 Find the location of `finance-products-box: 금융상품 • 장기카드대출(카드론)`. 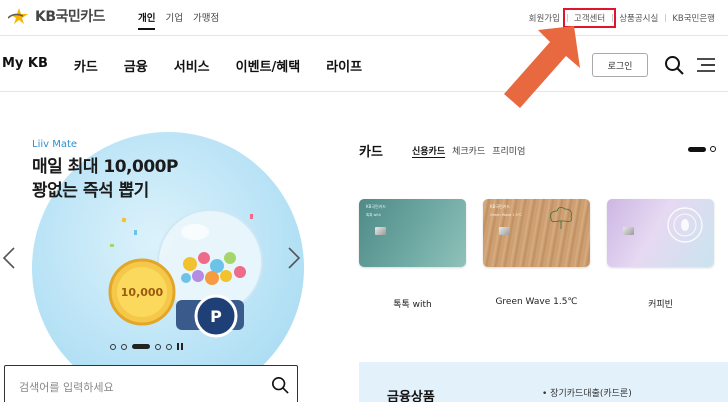

finance-products-box: 금융상품 • 장기카드대출(카드론) is located at coordinates (543, 382).